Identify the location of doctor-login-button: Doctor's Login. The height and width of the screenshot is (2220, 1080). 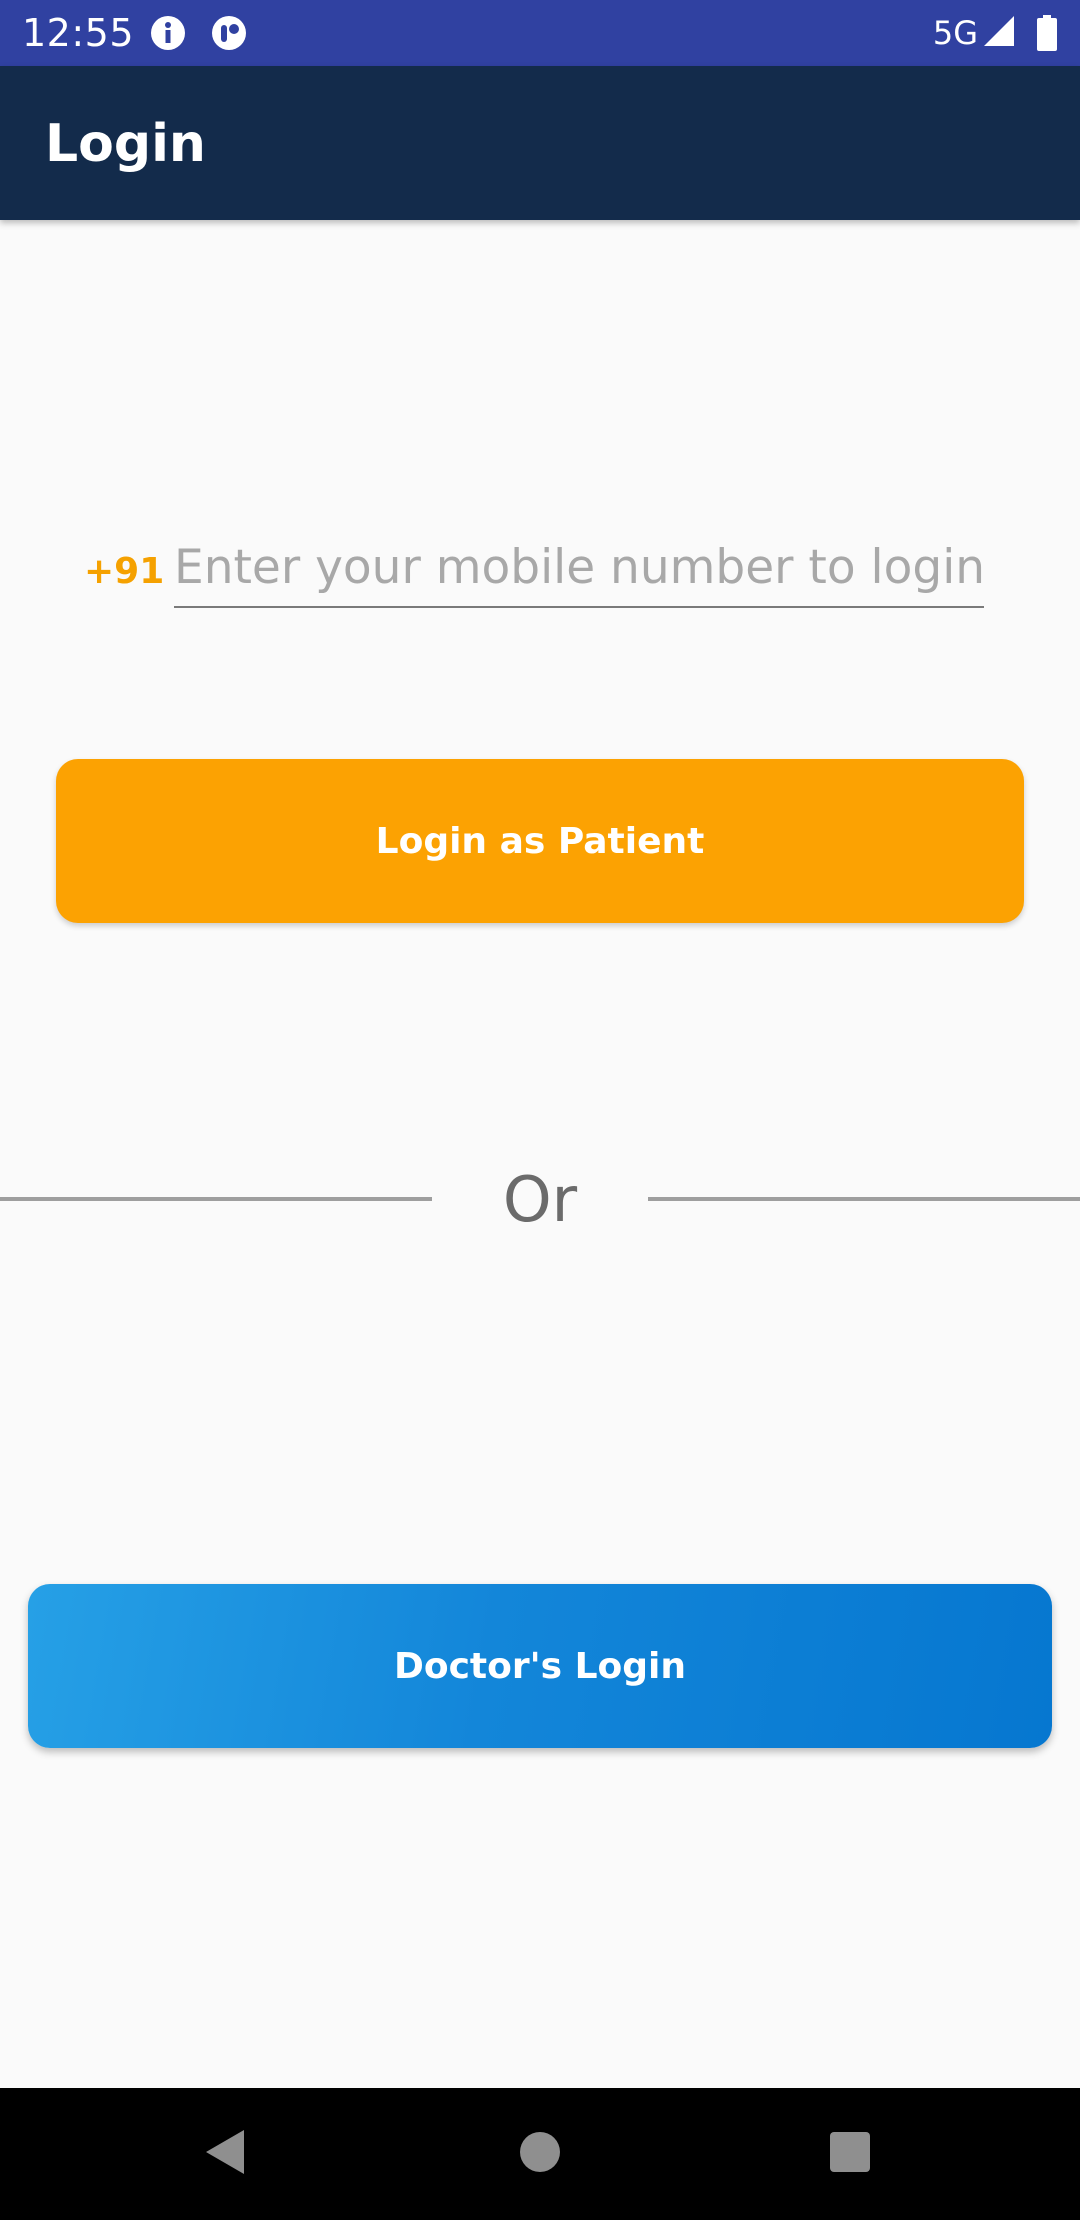
(540, 1666).